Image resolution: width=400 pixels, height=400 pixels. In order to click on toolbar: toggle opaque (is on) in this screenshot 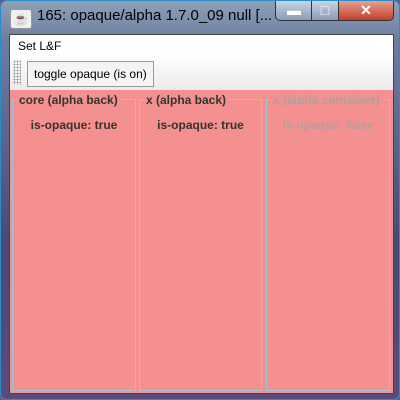, I will do `click(201, 72)`.